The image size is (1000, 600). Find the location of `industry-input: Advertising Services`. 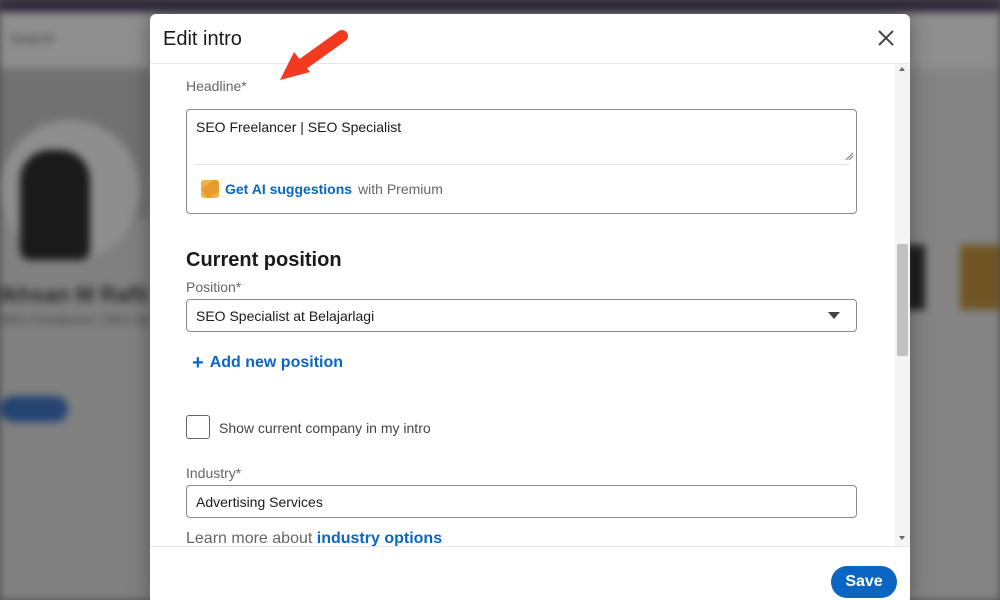

industry-input: Advertising Services is located at coordinates (521, 501).